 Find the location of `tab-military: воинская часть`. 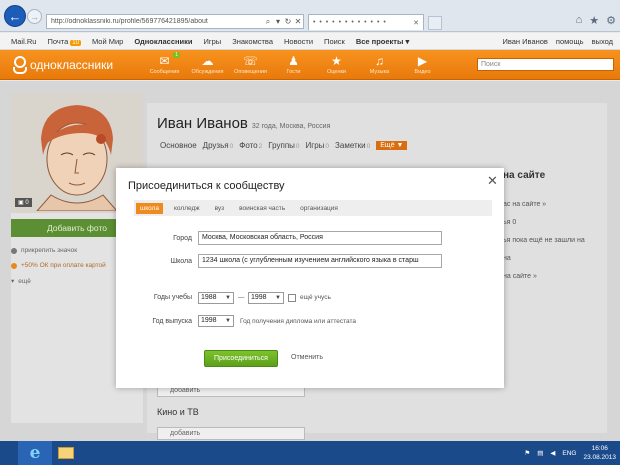

tab-military: воинская часть is located at coordinates (262, 208).